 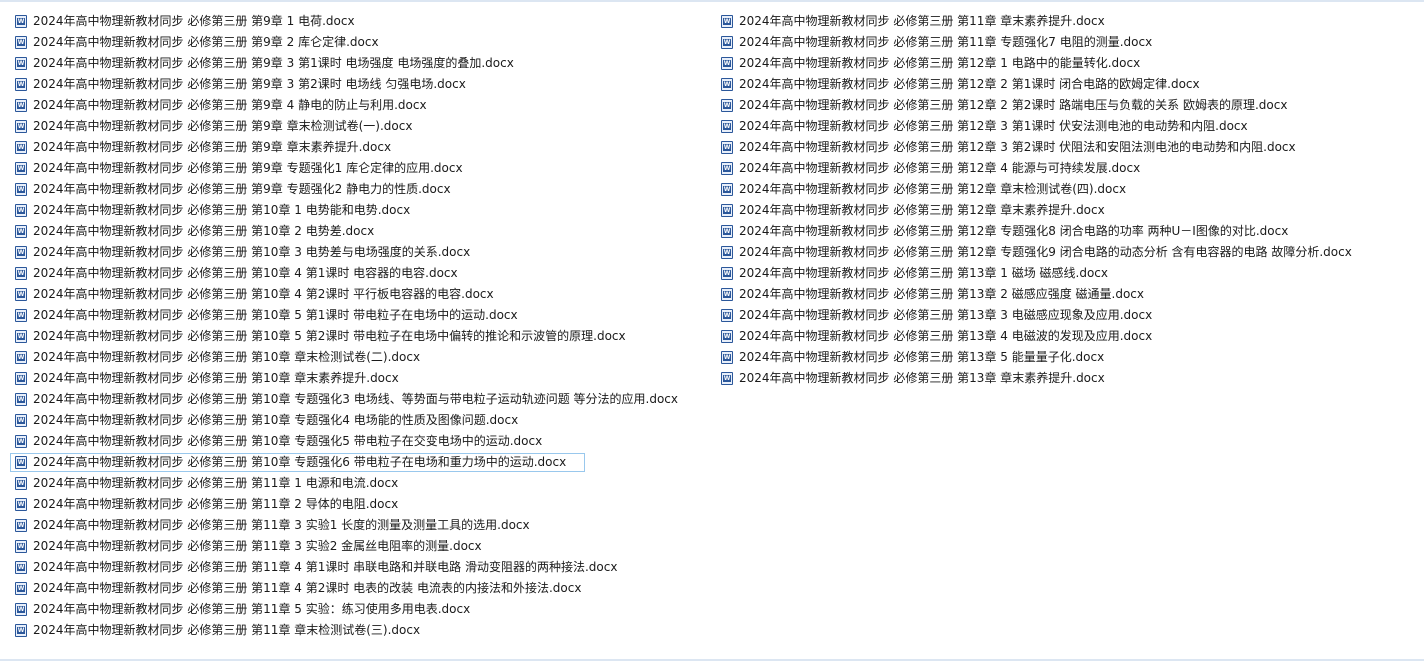 I want to click on file-item: 2024年高中物理新教材同步 必修第三册 第11章 1 电源和电流.docx, so click(x=345, y=483).